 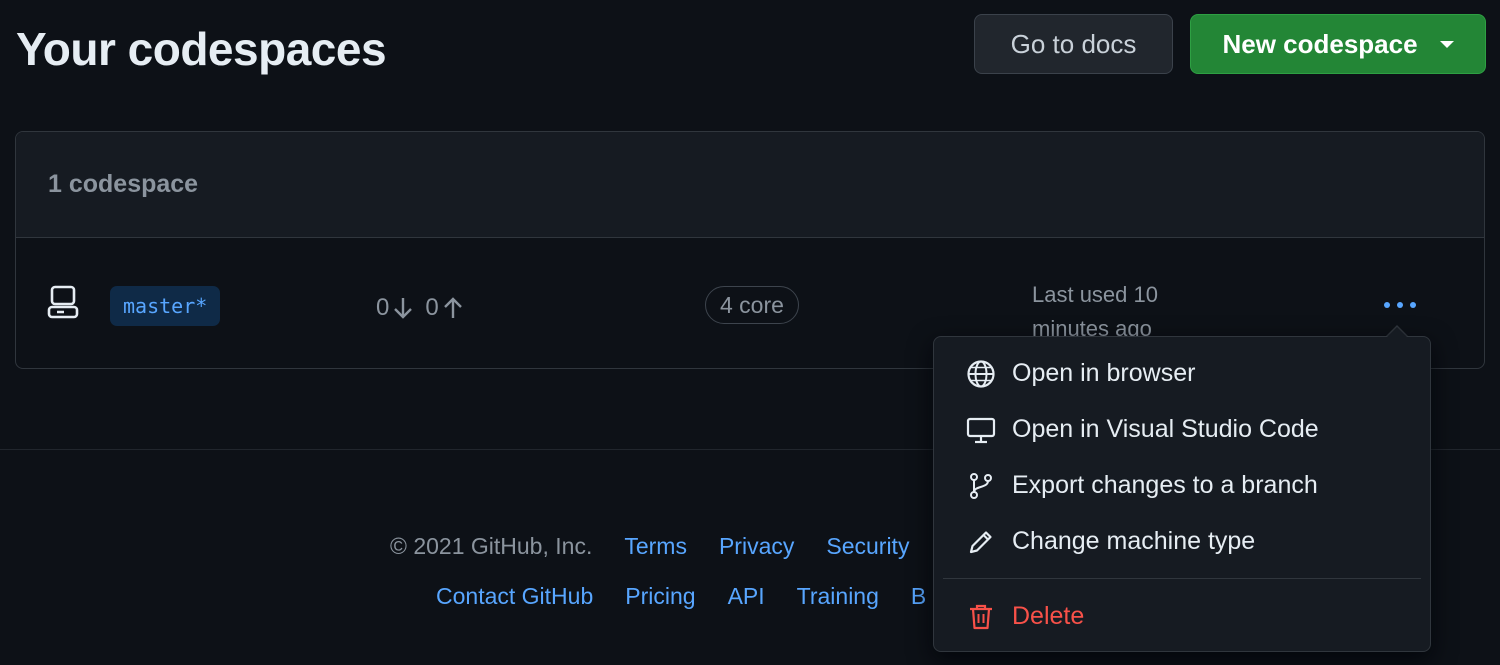 I want to click on copyright-text: © 2021 GitHub, Inc., so click(x=491, y=546).